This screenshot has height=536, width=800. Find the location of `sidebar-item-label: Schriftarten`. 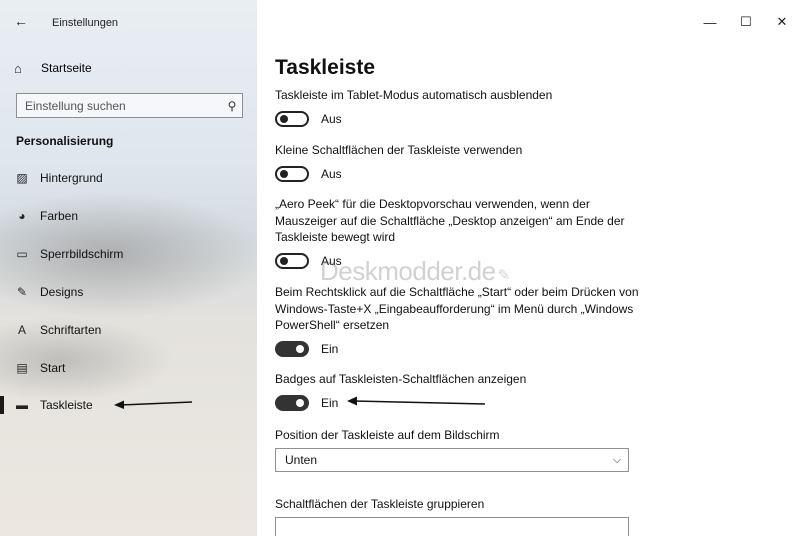

sidebar-item-label: Schriftarten is located at coordinates (71, 330).